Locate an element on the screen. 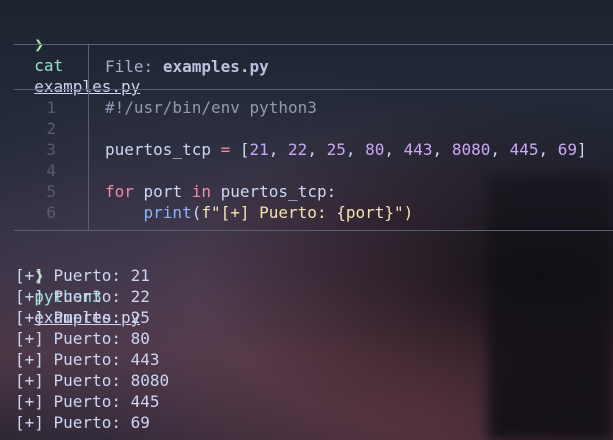  bat-gutter-divider-top is located at coordinates (88, 66).